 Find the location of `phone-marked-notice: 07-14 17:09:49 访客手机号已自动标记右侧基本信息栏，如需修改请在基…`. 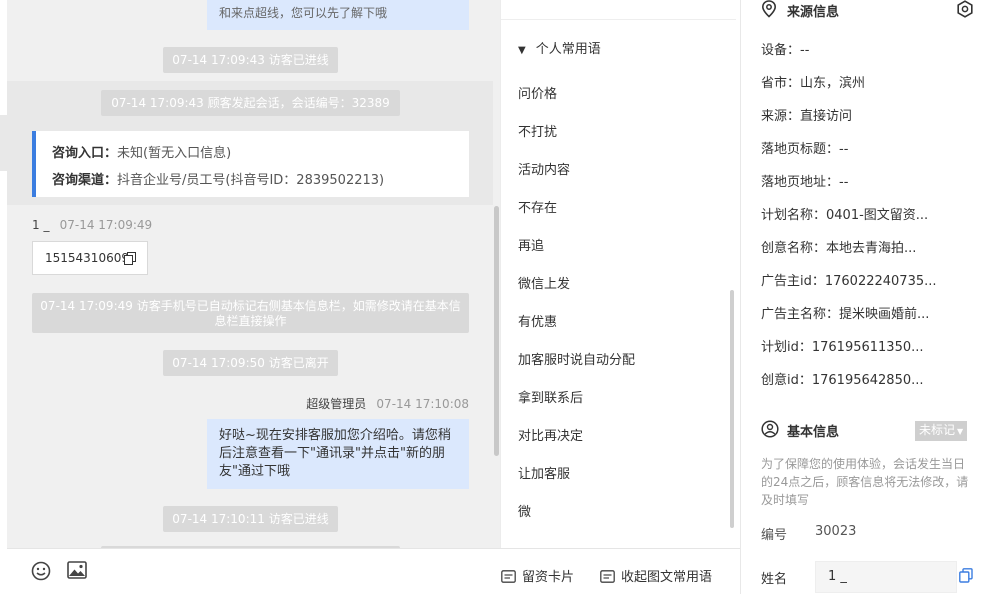

phone-marked-notice: 07-14 17:09:49 访客手机号已自动标记右侧基本信息栏，如需修改请在基… is located at coordinates (250, 313).